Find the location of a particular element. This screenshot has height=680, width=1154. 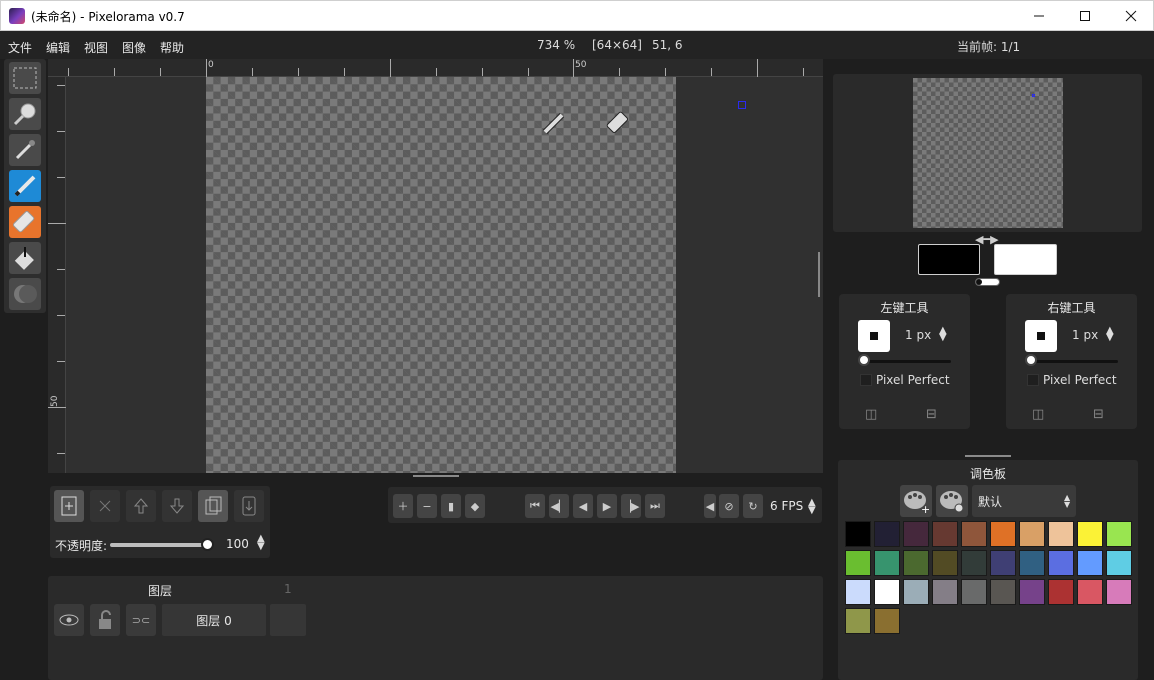

left-horizontal-mirror-icon: ◫ is located at coordinates (871, 414).